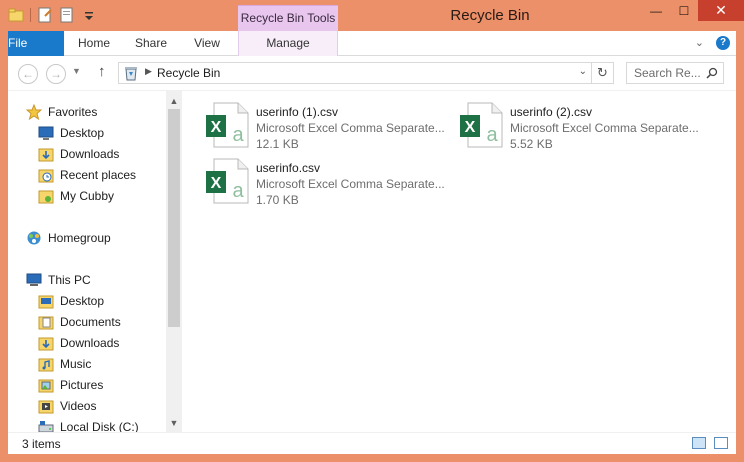 This screenshot has width=744, height=462. I want to click on nav-pc-local-disk-label: Local Disk (C:), so click(99, 426).